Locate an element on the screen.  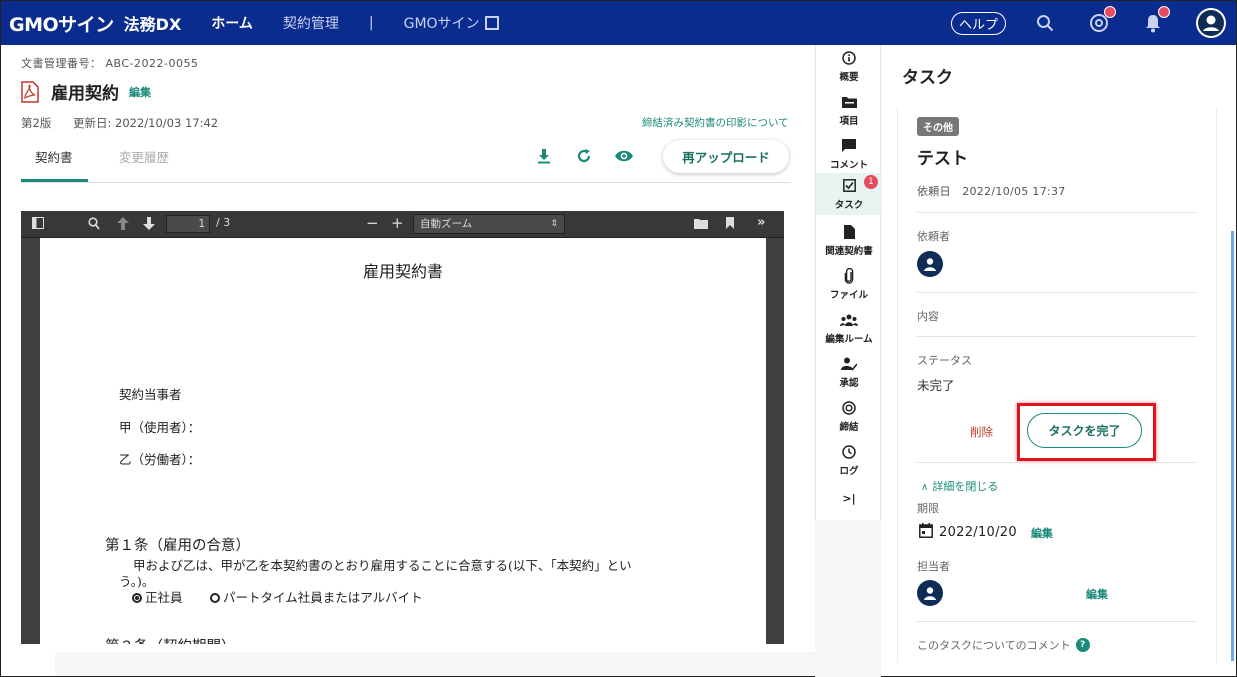
main-nav: ホーム 契約管理 | GMOサイン is located at coordinates (369, 23).